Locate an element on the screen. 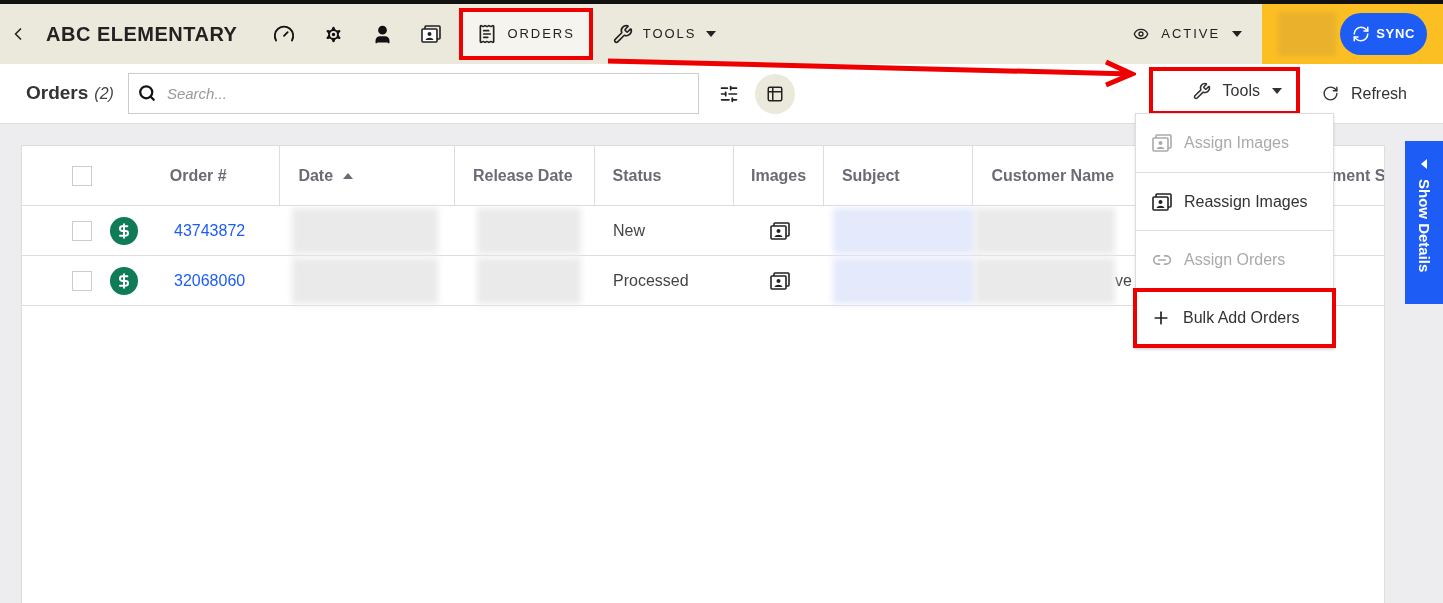 The width and height of the screenshot is (1443, 603). sync-button: SYNC is located at coordinates (1383, 34).